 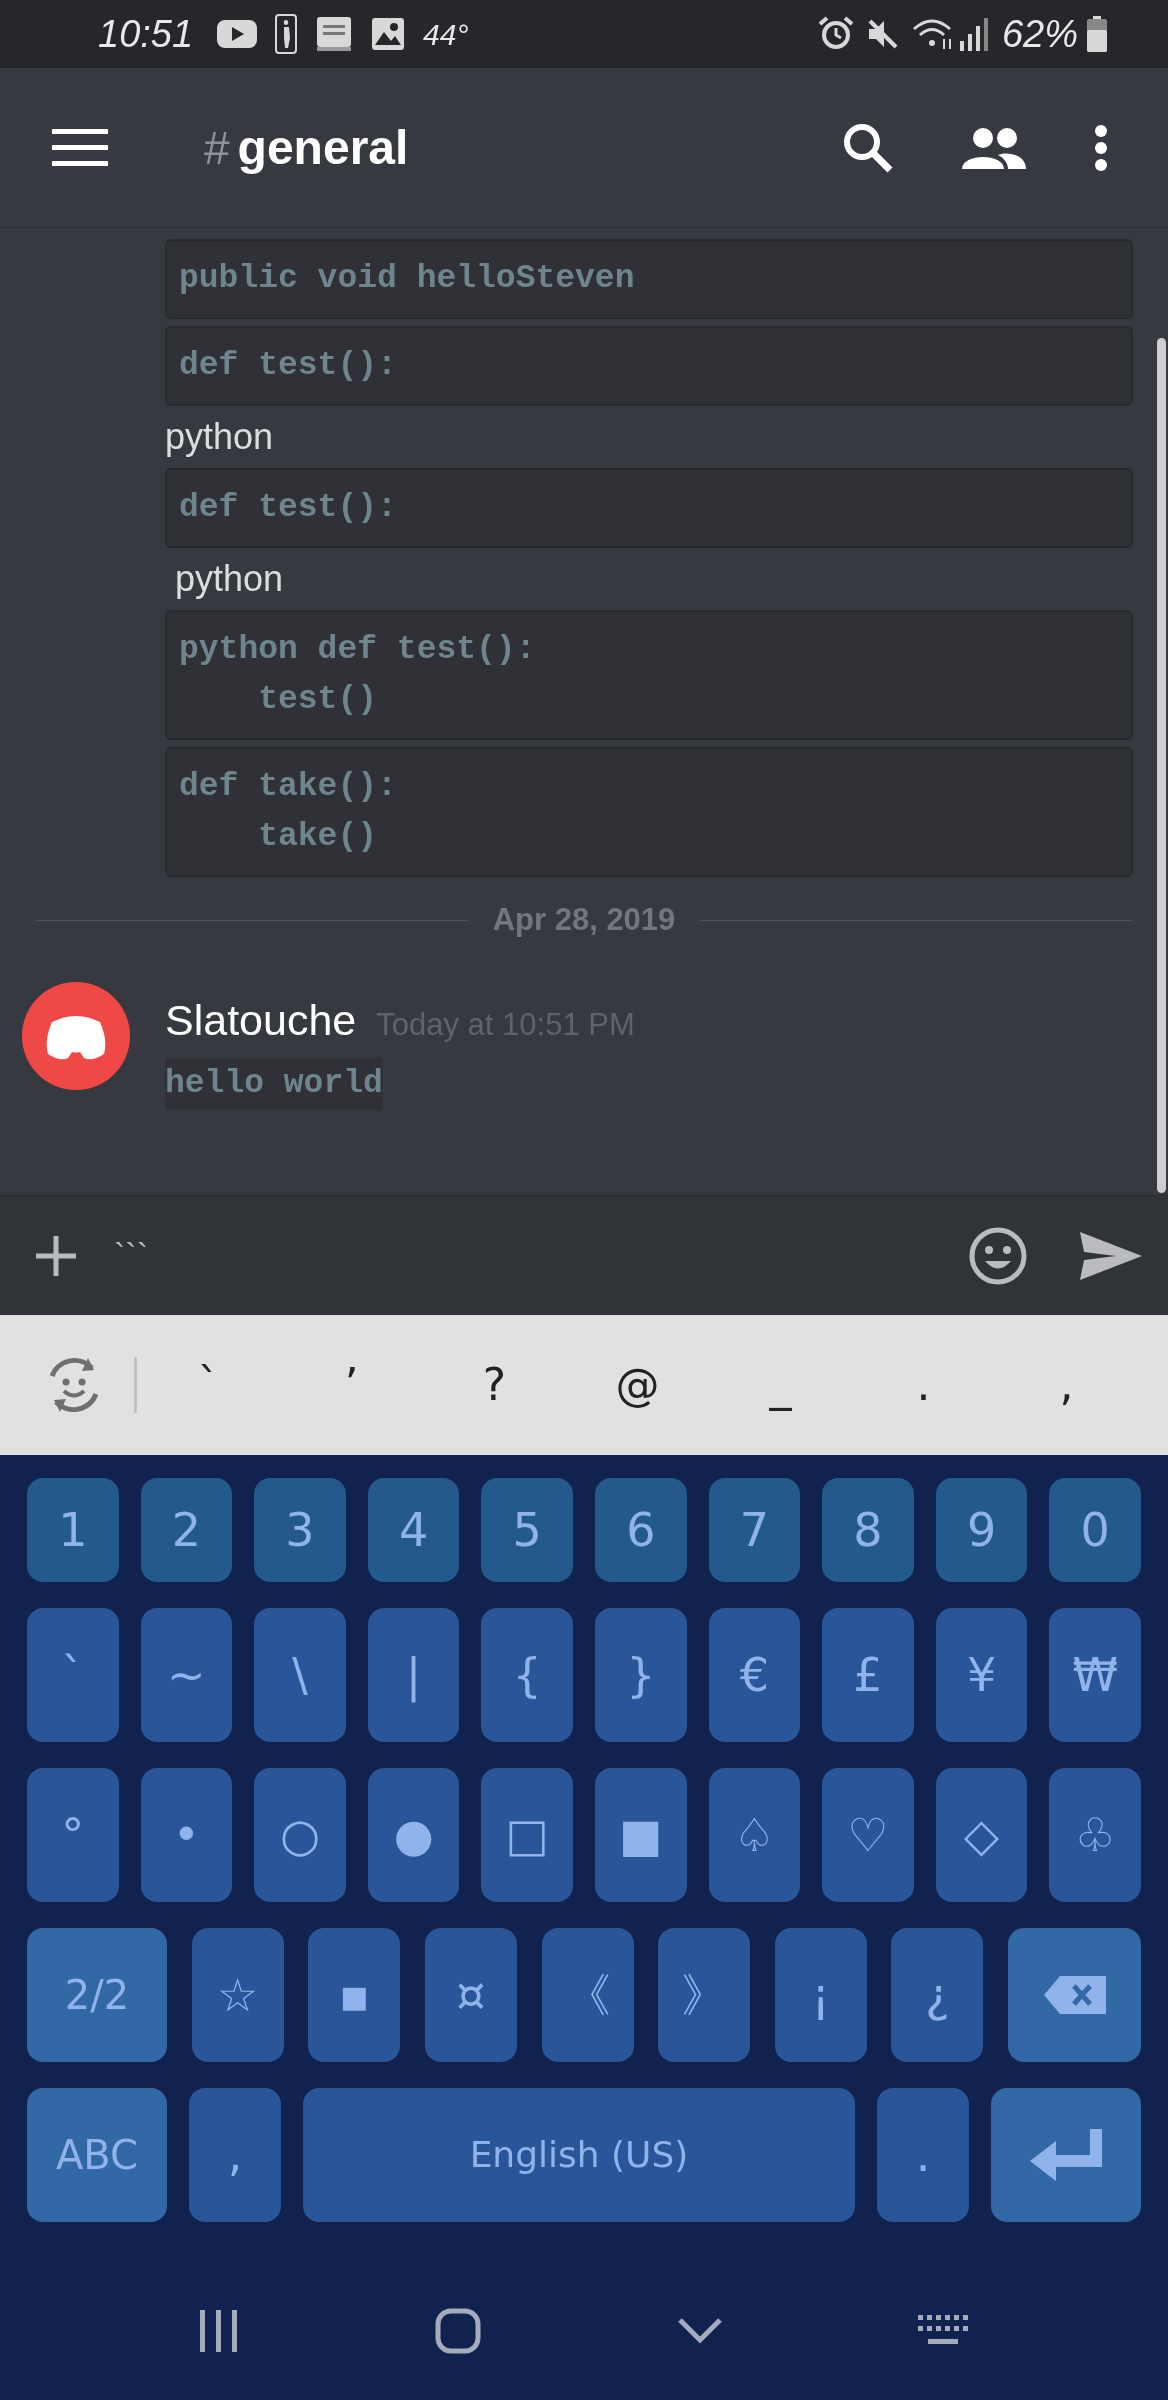 I want to click on symbol-key: ■, so click(x=640, y=1835).